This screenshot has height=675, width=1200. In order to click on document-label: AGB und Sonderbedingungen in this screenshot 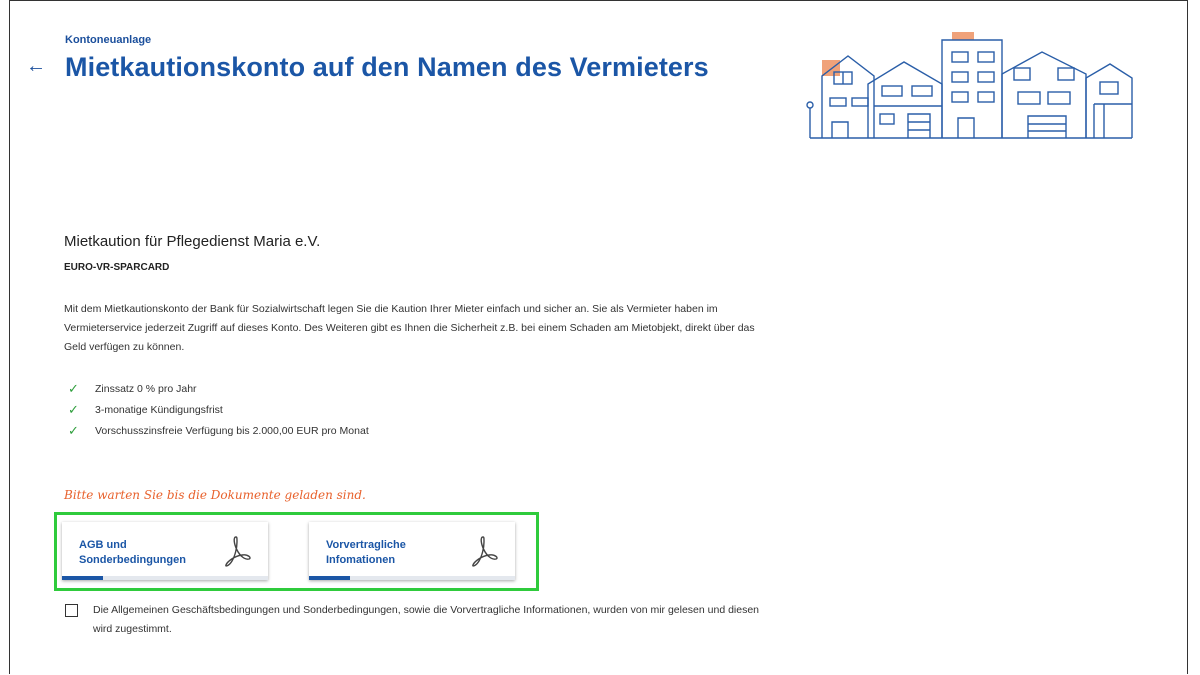, I will do `click(144, 553)`.